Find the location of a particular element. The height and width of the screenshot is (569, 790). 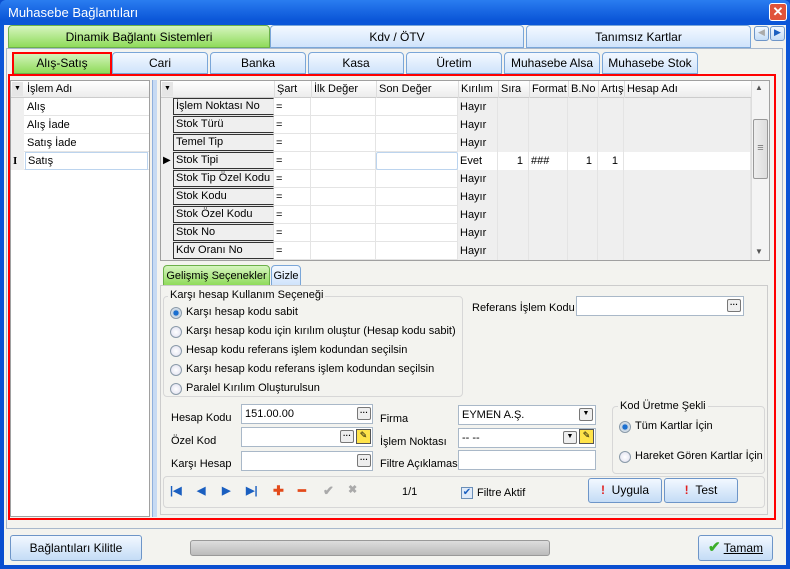

column-islem-adi: İşlem Adı is located at coordinates (48, 89).